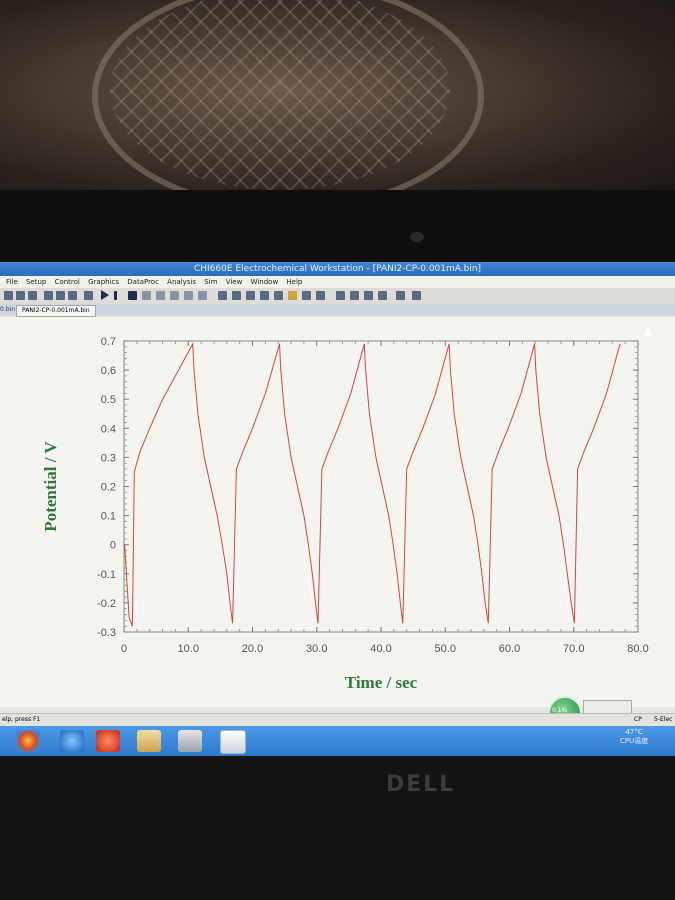  Describe the element at coordinates (106, 604) in the screenshot. I see `y-tick-label: -0.2` at that location.